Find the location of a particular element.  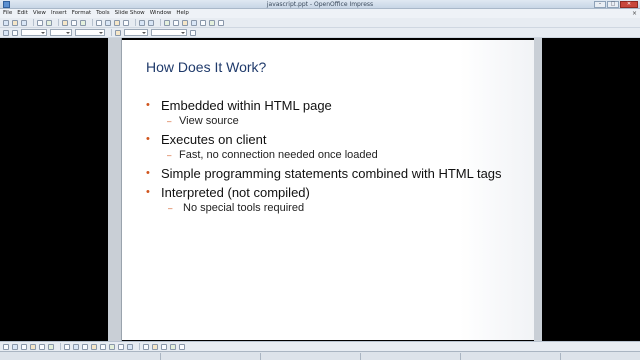

redo-icon is located at coordinates (151, 22).